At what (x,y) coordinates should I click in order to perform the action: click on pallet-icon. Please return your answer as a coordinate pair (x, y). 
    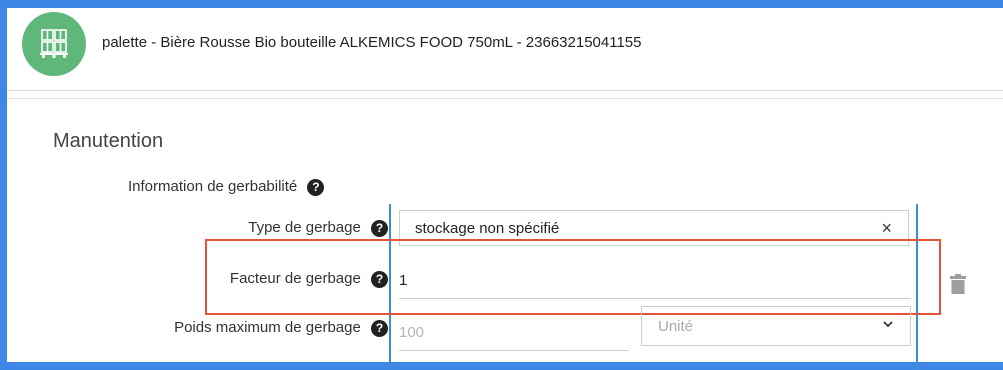
    Looking at the image, I should click on (54, 43).